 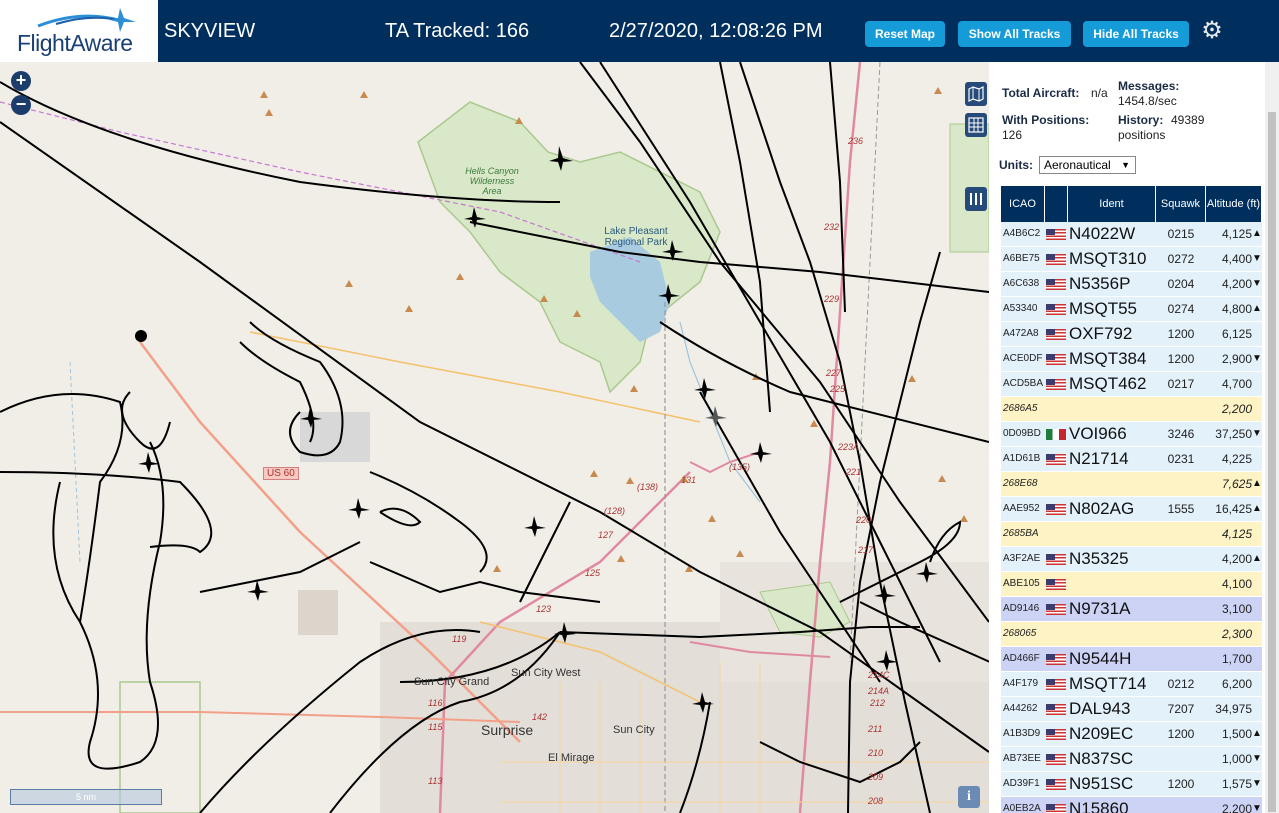 I want to click on panel-scrollbar, so click(x=1272, y=437).